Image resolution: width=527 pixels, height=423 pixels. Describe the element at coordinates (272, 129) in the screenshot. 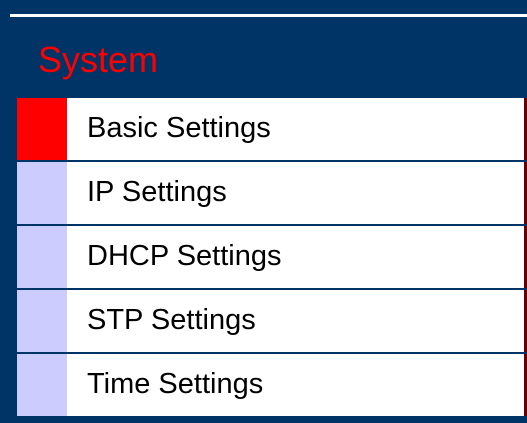

I see `menu-item-basic-settings: Basic Settings` at that location.